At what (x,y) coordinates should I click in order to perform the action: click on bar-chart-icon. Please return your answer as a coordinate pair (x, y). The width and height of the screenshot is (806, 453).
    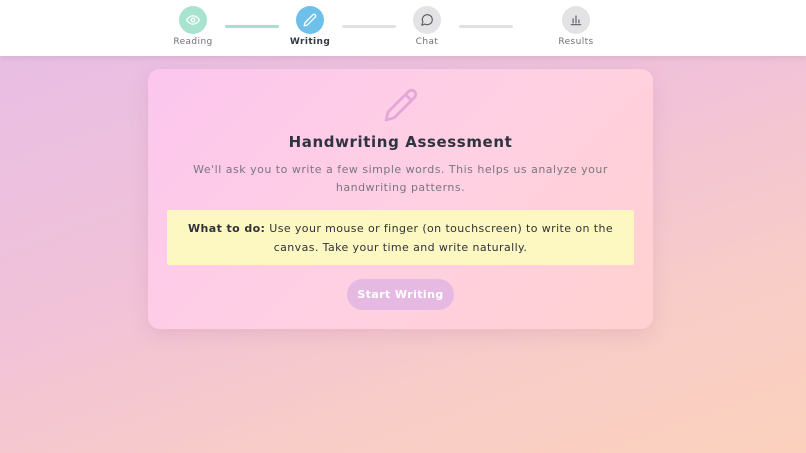
    Looking at the image, I should click on (576, 20).